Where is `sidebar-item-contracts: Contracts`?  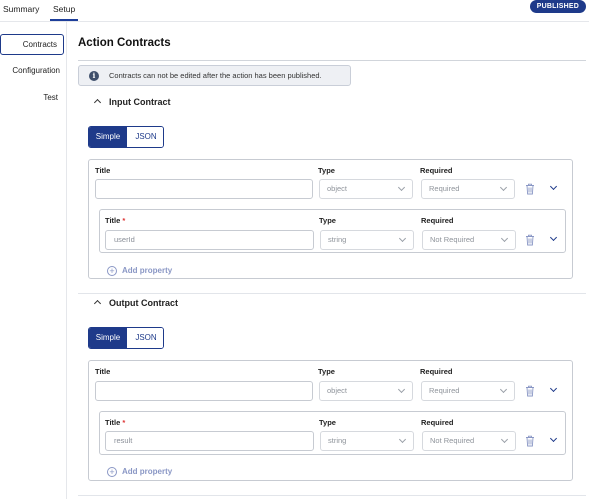
sidebar-item-contracts: Contracts is located at coordinates (32, 44).